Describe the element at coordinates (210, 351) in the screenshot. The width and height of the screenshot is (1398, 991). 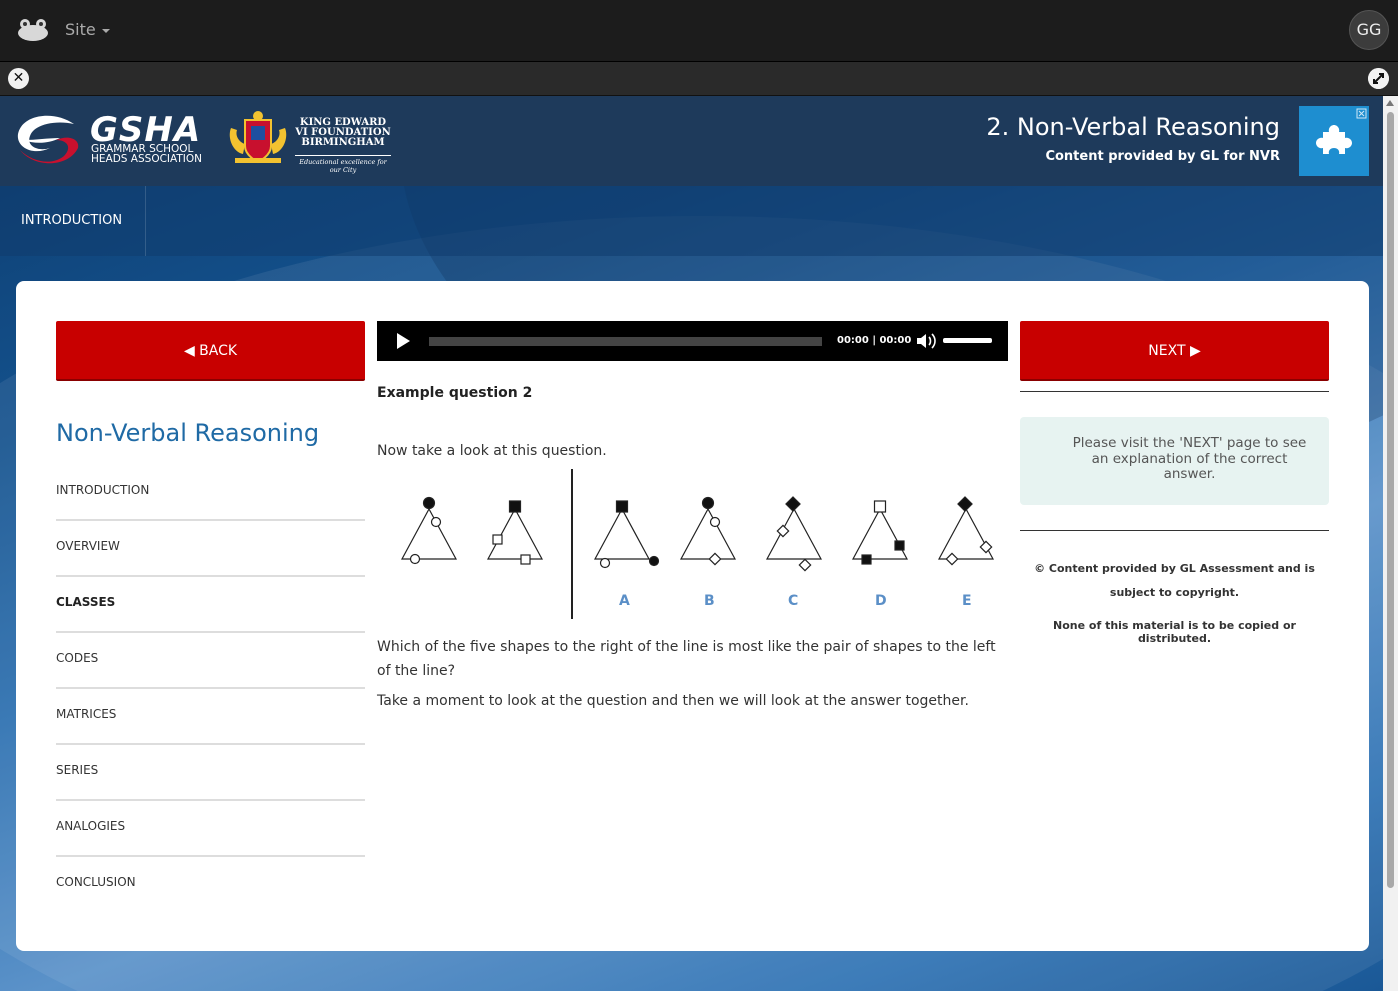
I see `back-button: ◀ BACK` at that location.